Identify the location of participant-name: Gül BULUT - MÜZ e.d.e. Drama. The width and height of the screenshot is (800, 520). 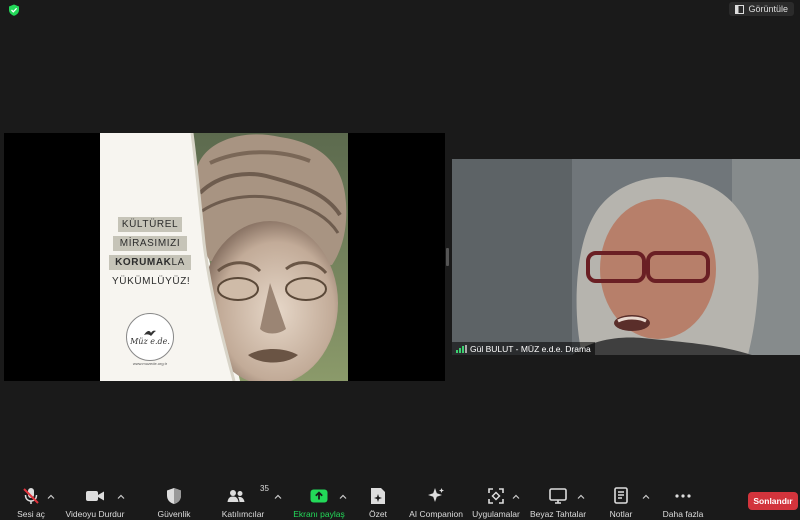
(530, 348).